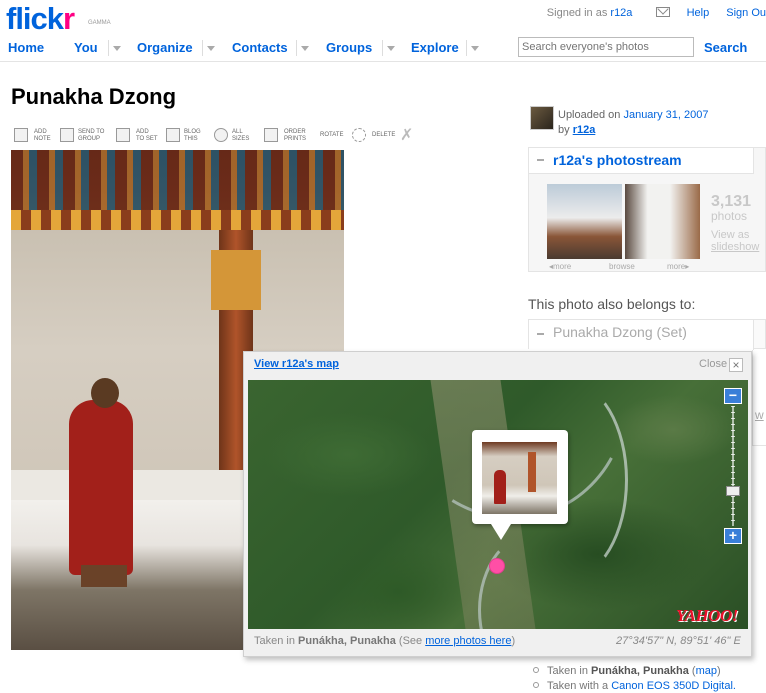 The height and width of the screenshot is (693, 766). What do you see at coordinates (104, 576) in the screenshot?
I see `photo-monk-feet` at bounding box center [104, 576].